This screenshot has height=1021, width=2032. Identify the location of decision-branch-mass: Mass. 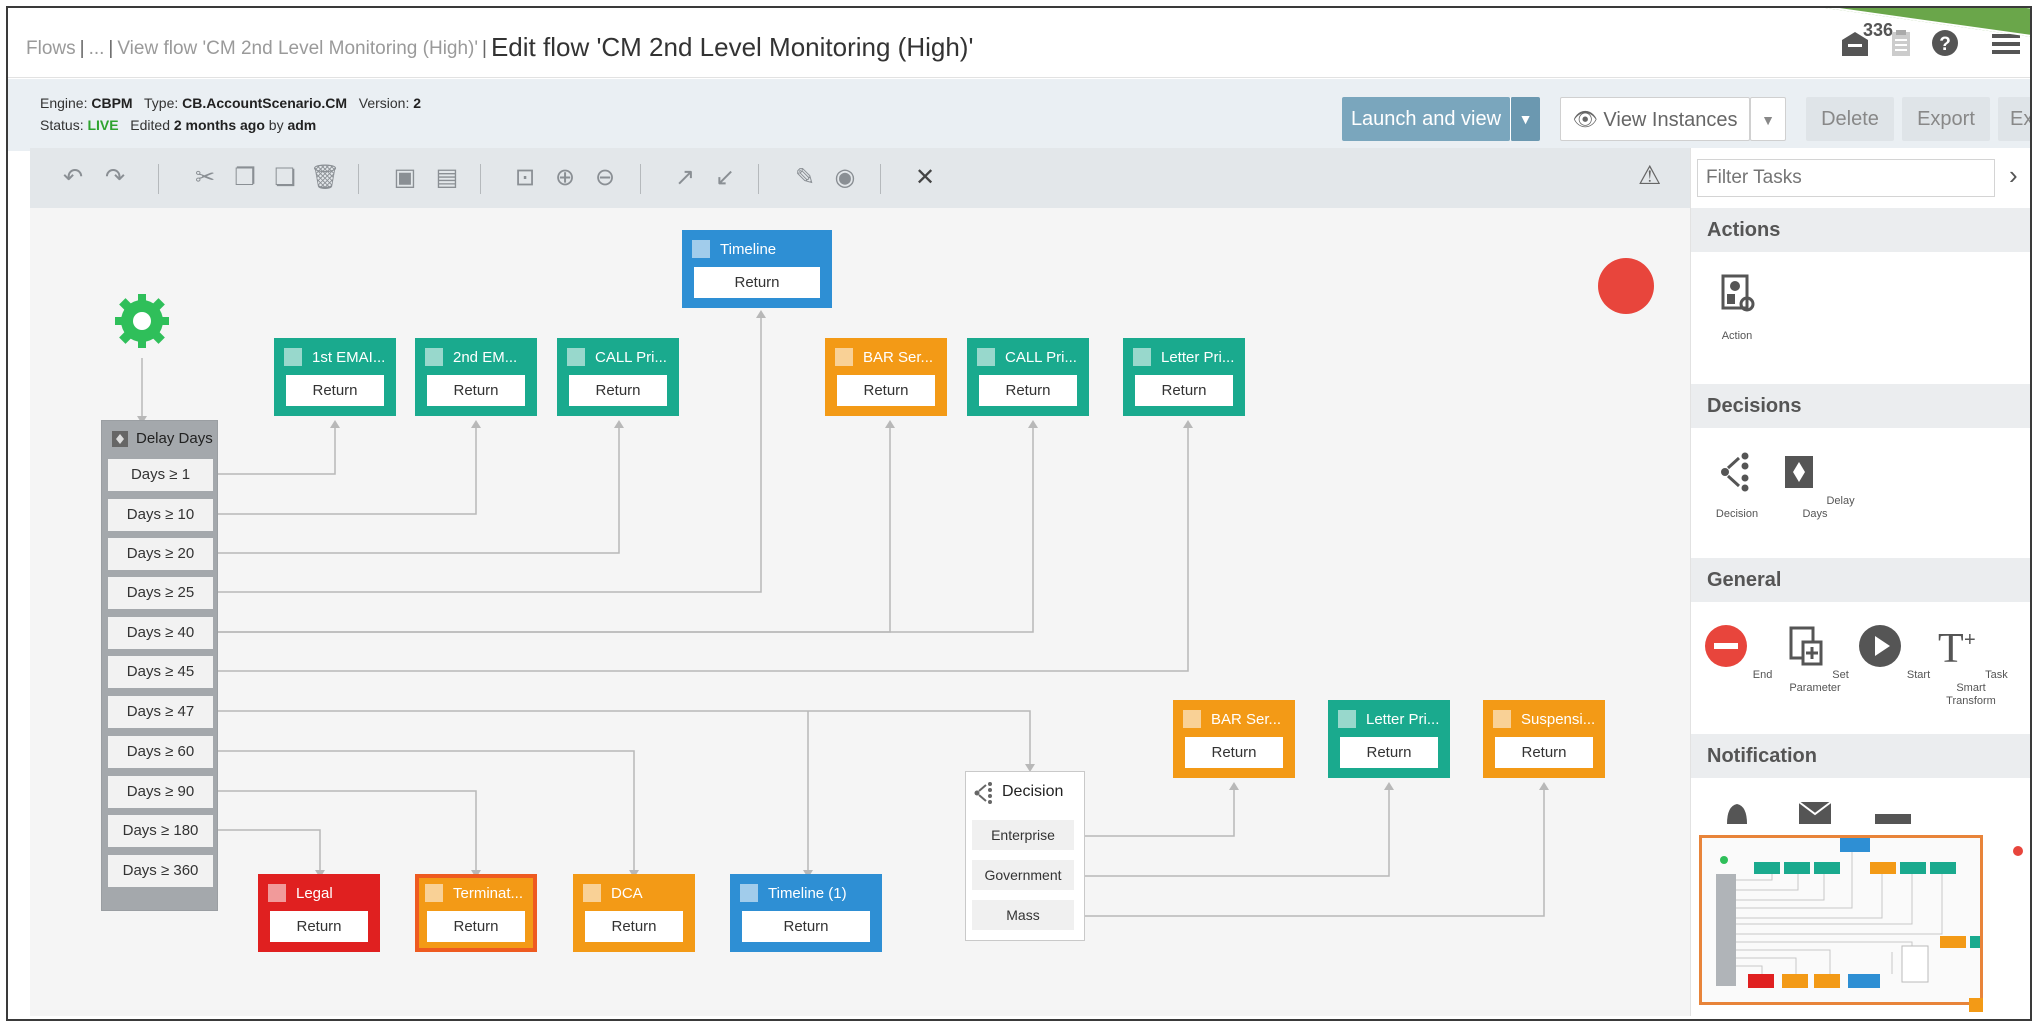
(1023, 915).